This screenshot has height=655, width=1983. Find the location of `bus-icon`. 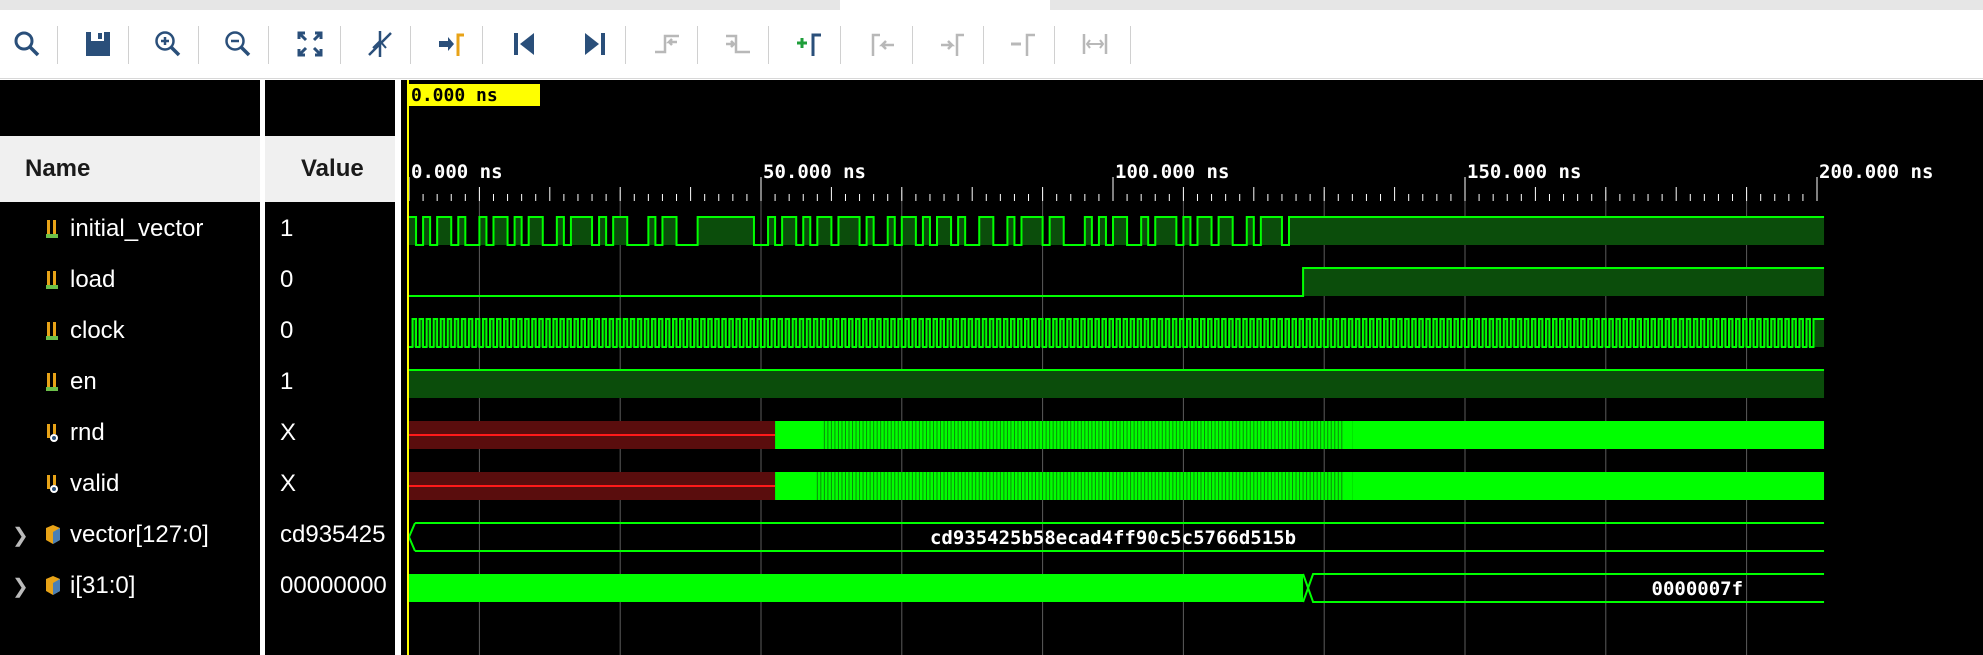

bus-icon is located at coordinates (53, 585).